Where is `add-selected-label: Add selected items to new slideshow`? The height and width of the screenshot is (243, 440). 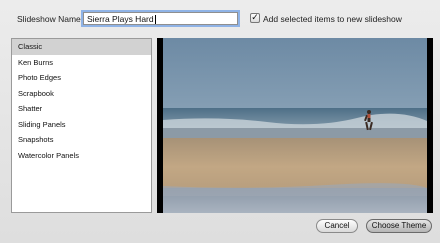 add-selected-label: Add selected items to new slideshow is located at coordinates (332, 19).